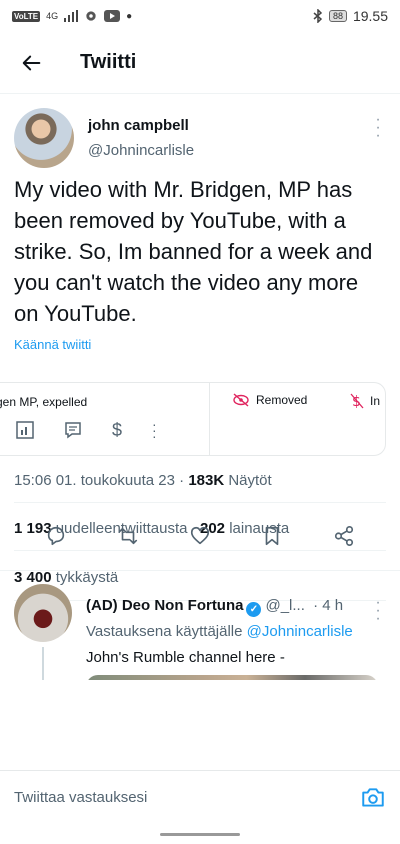 This screenshot has height=844, width=400. What do you see at coordinates (73, 430) in the screenshot?
I see `comment-box-icon` at bounding box center [73, 430].